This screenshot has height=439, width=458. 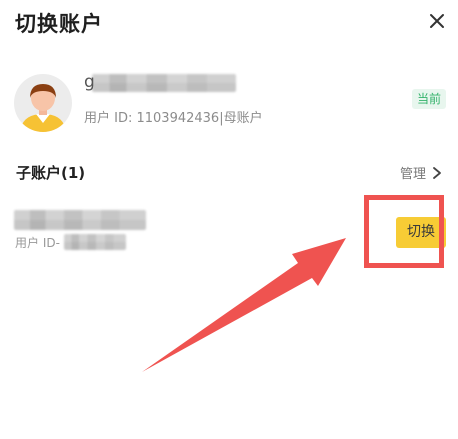 I want to click on manage-link: 管理, so click(x=421, y=172).